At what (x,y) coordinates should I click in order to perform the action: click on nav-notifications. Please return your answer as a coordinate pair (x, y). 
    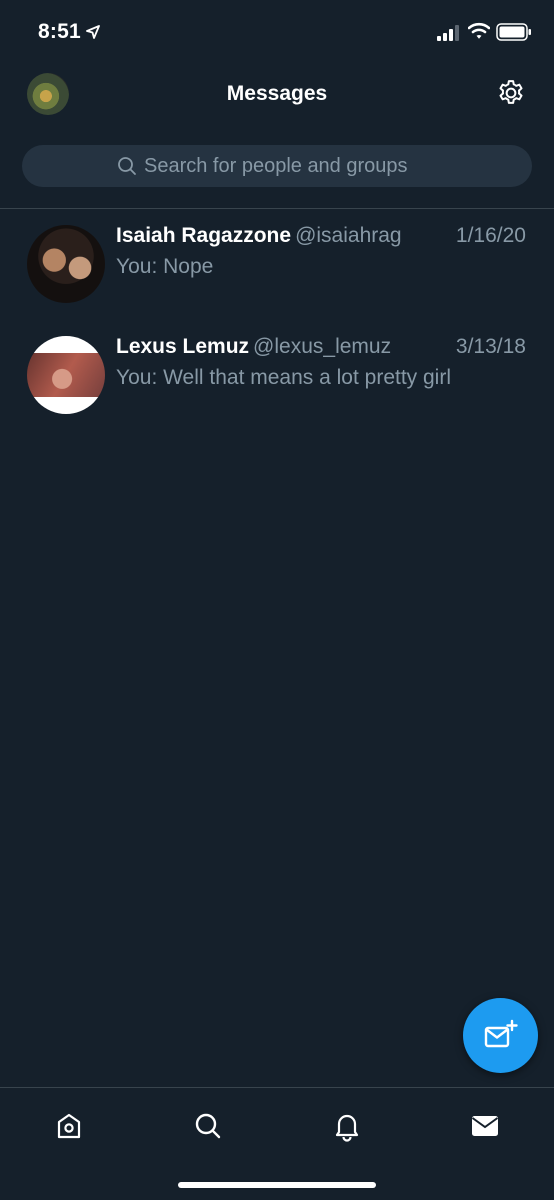
    Looking at the image, I should click on (347, 1126).